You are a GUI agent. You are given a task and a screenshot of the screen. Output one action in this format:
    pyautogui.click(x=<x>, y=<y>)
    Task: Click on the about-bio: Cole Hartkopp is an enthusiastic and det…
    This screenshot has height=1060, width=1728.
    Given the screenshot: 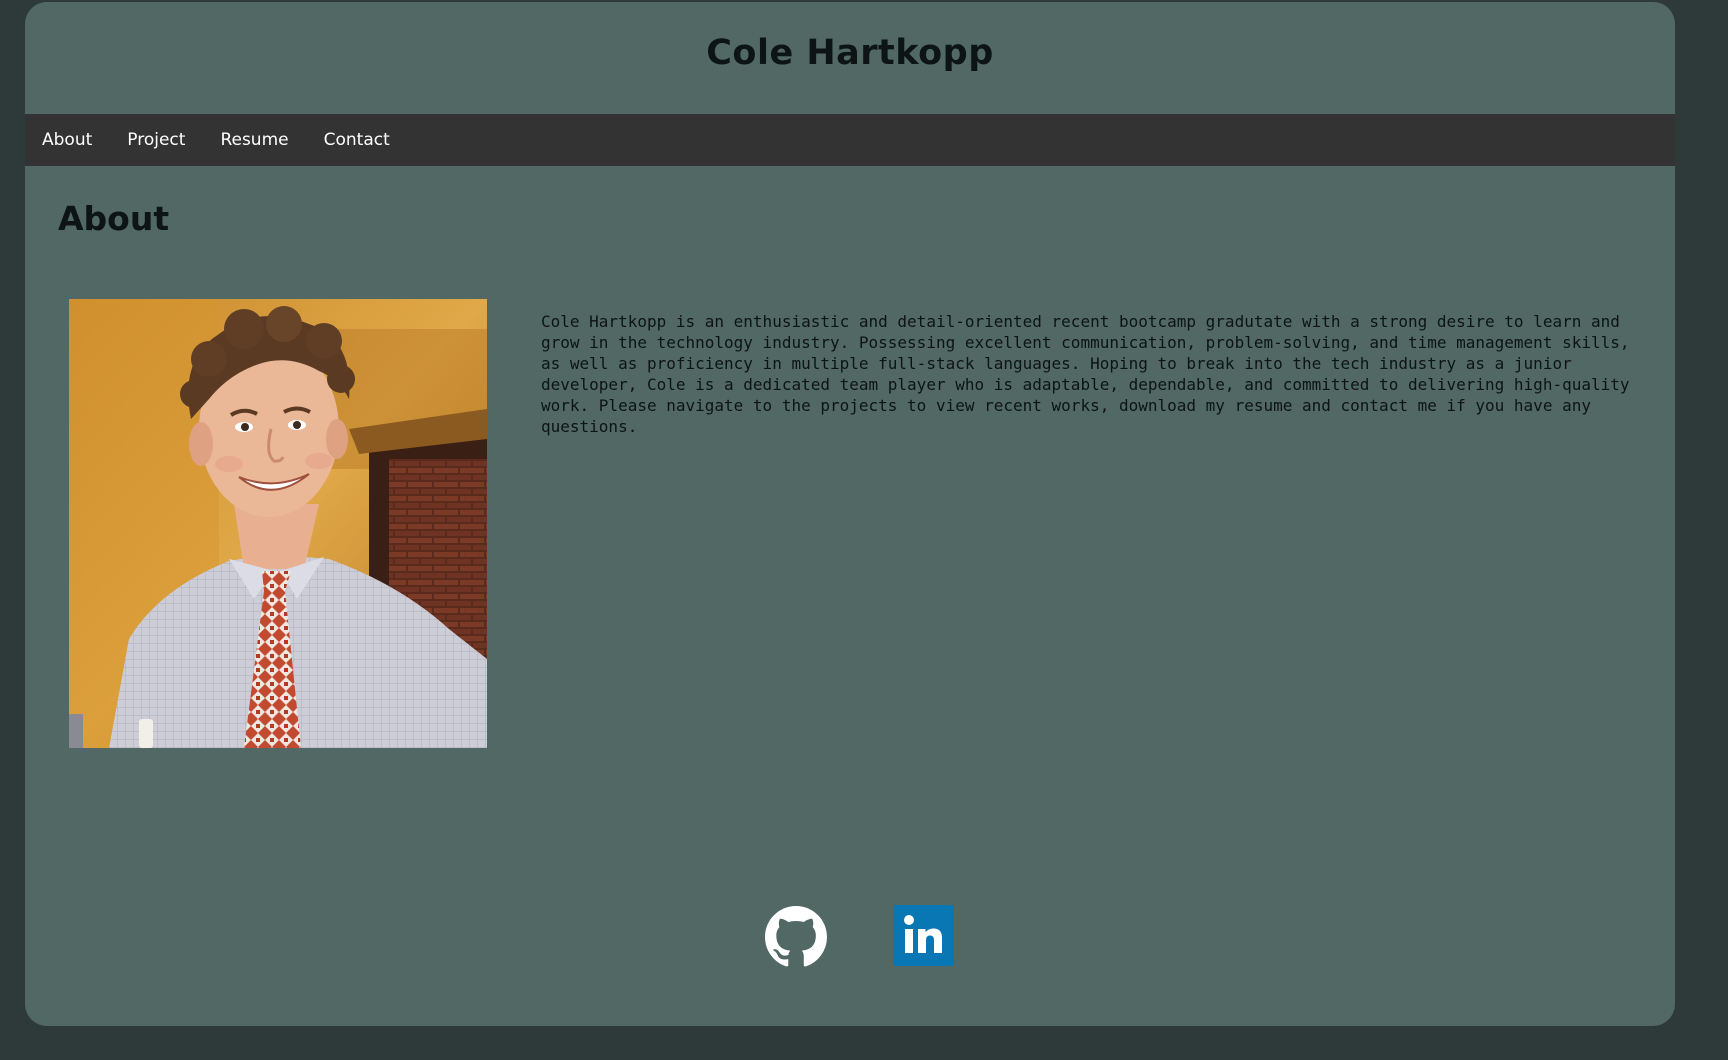 What is the action you would take?
    pyautogui.click(x=1085, y=374)
    